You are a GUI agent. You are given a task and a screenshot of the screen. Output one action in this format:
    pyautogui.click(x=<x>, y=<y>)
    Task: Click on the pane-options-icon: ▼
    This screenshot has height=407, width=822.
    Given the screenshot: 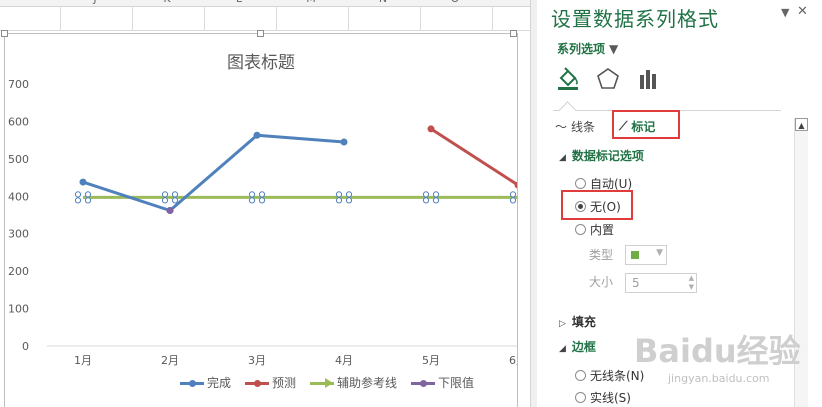 What is the action you would take?
    pyautogui.click(x=785, y=12)
    